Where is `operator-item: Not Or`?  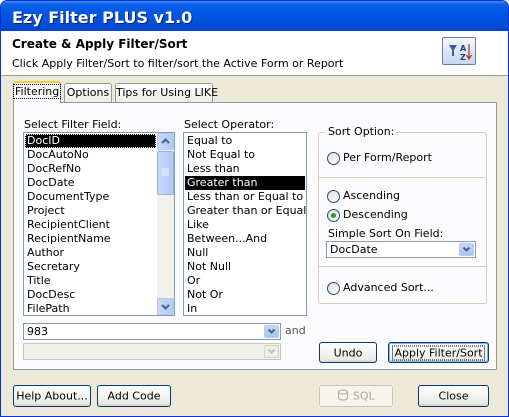
operator-item: Not Or is located at coordinates (245, 295).